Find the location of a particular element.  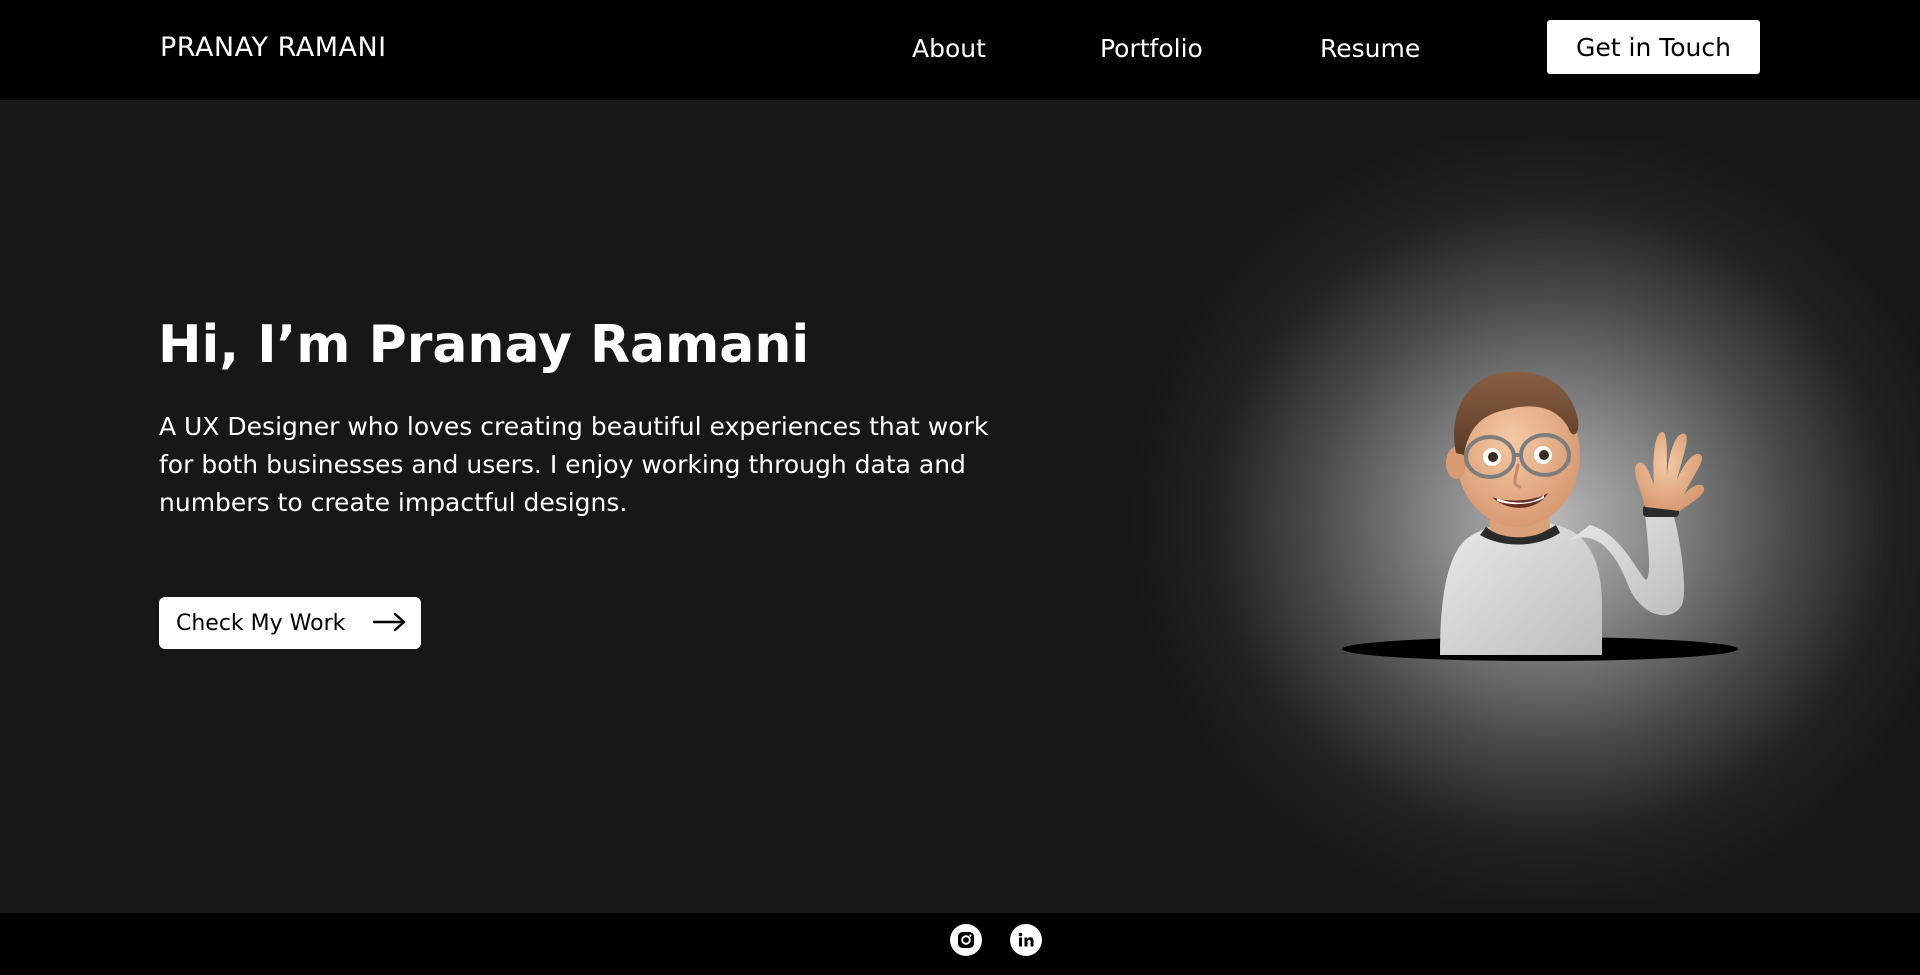

instagram-link is located at coordinates (966, 940).